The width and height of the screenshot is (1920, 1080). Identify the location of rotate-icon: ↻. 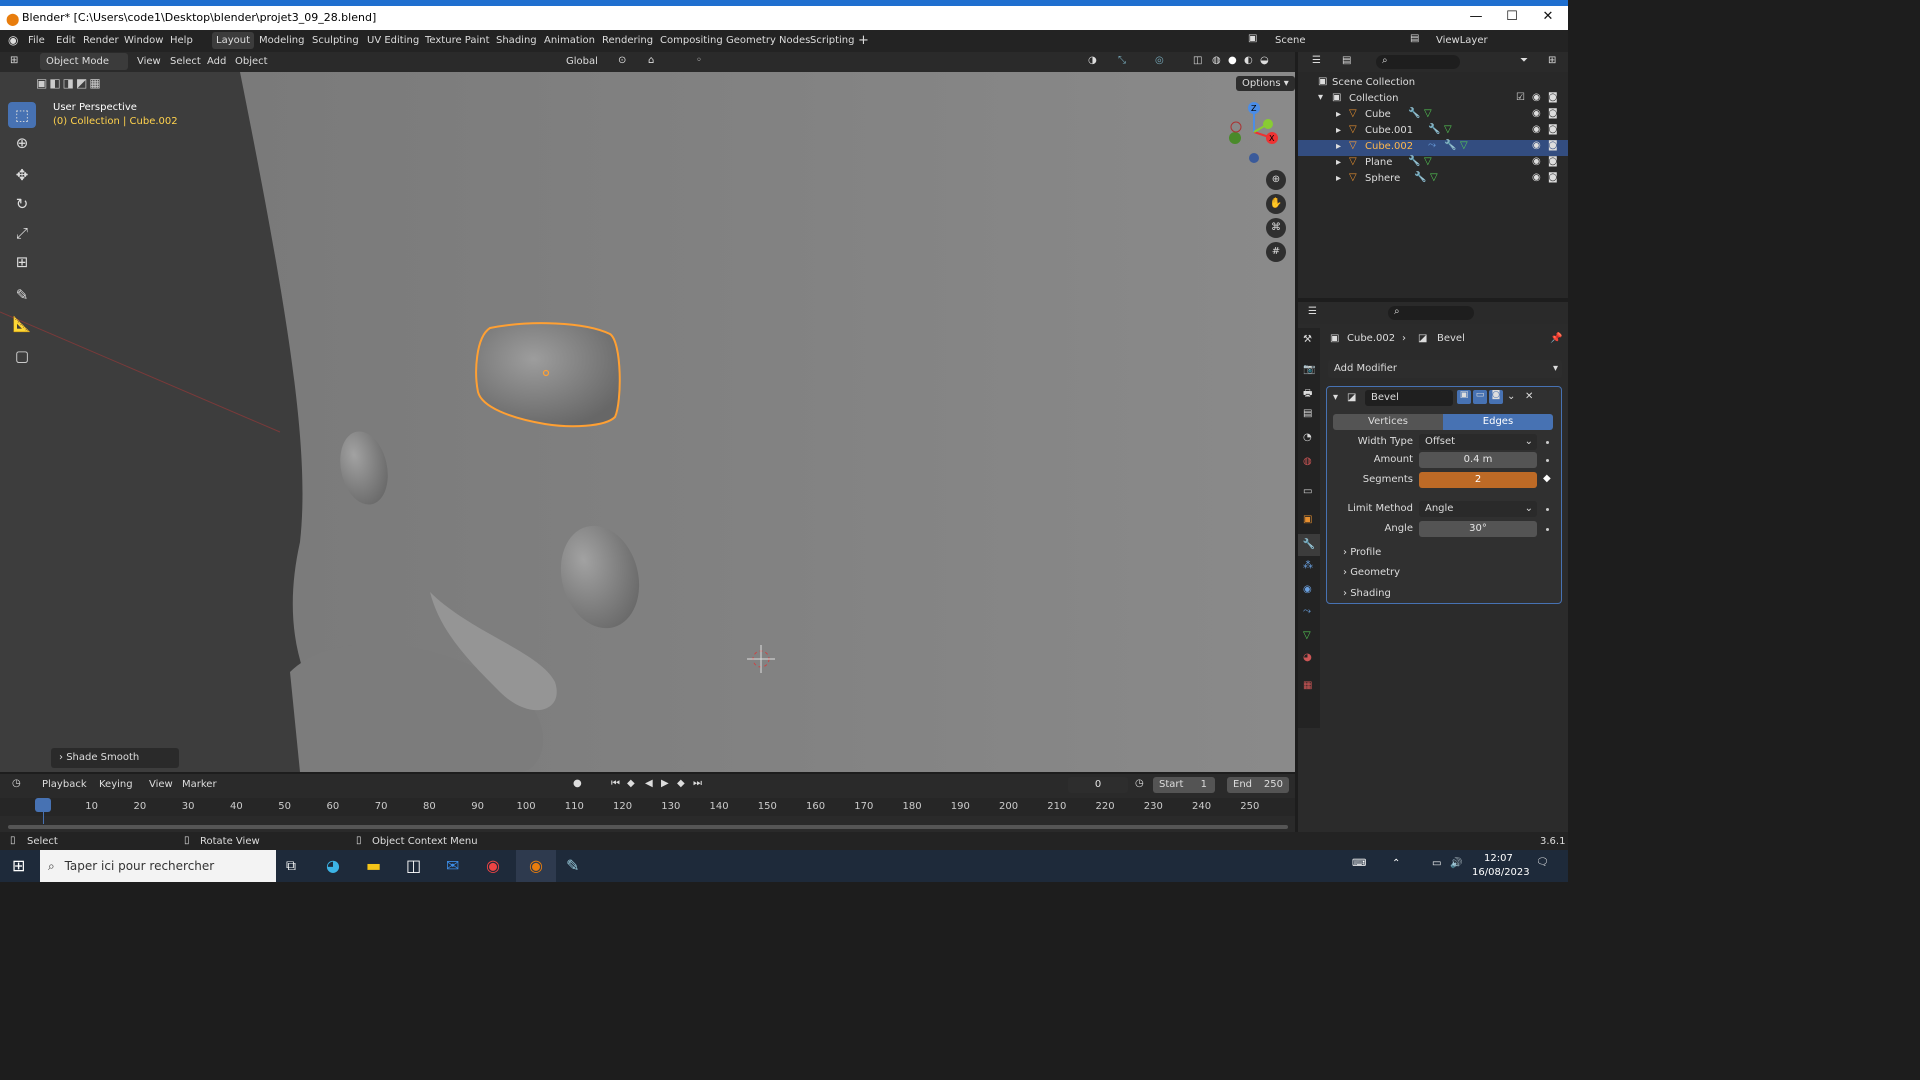
(22, 204).